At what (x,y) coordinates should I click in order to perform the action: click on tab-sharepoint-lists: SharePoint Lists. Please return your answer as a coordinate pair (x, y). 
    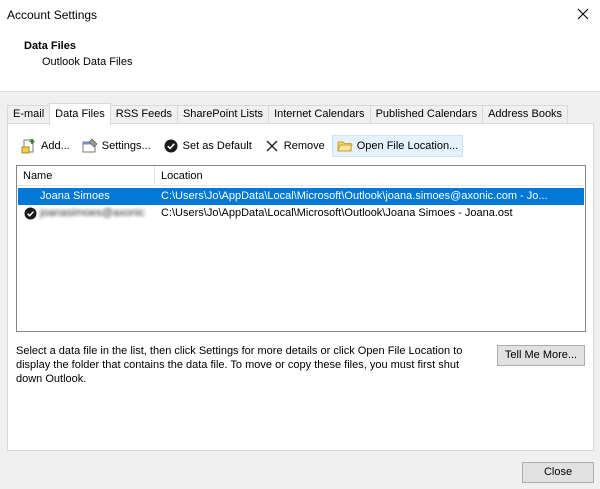
    Looking at the image, I should click on (223, 114).